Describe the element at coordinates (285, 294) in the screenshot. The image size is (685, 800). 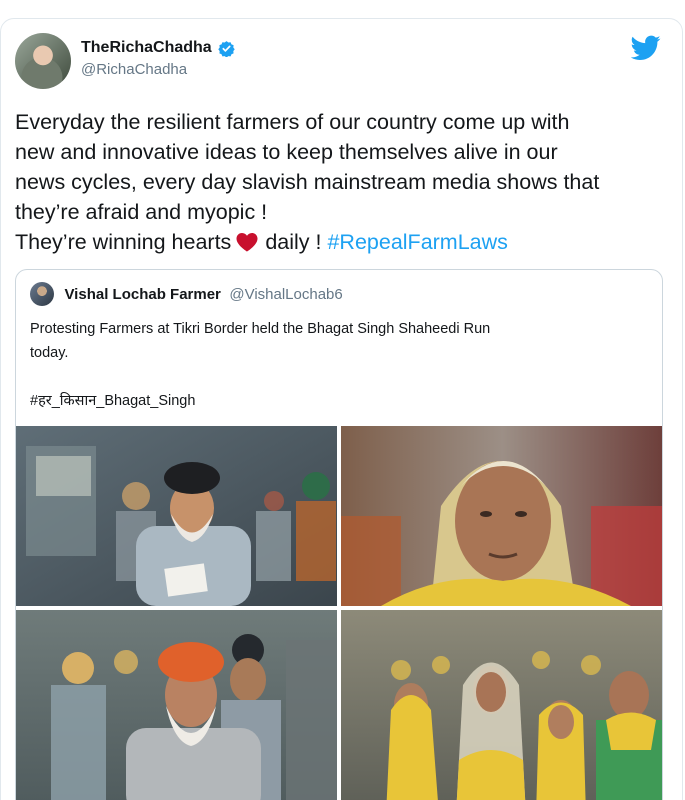
I see `quoted-author-handle: @VishalLochab6` at that location.